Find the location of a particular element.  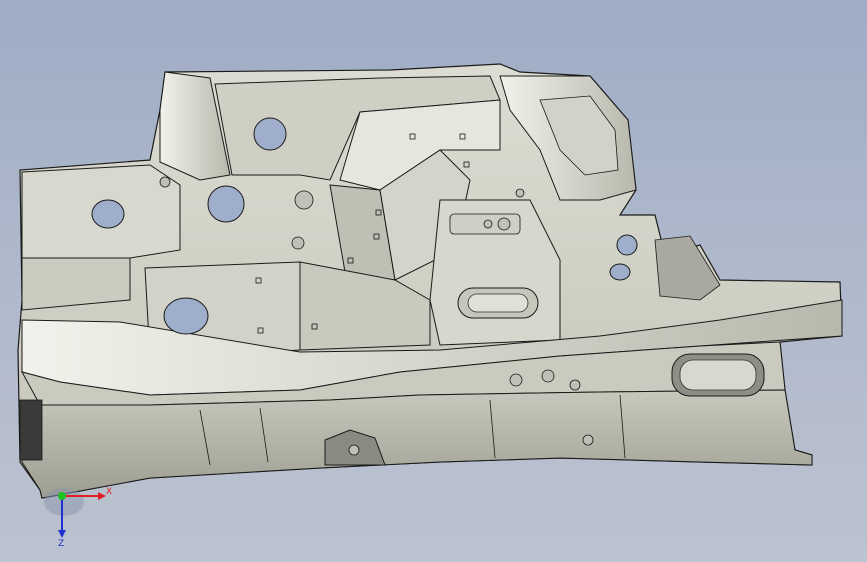

left-end-bracket is located at coordinates (31, 430).